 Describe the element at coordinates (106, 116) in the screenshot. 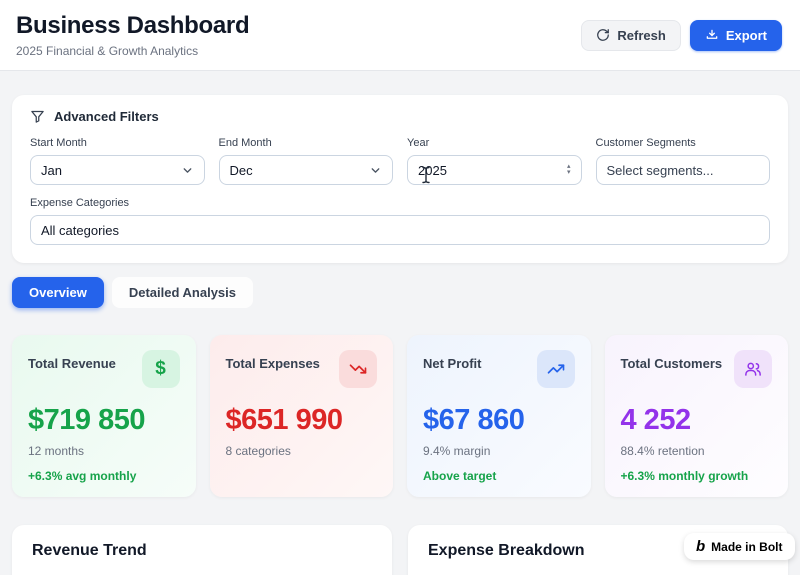

I see `filters-title: Advanced Filters` at that location.